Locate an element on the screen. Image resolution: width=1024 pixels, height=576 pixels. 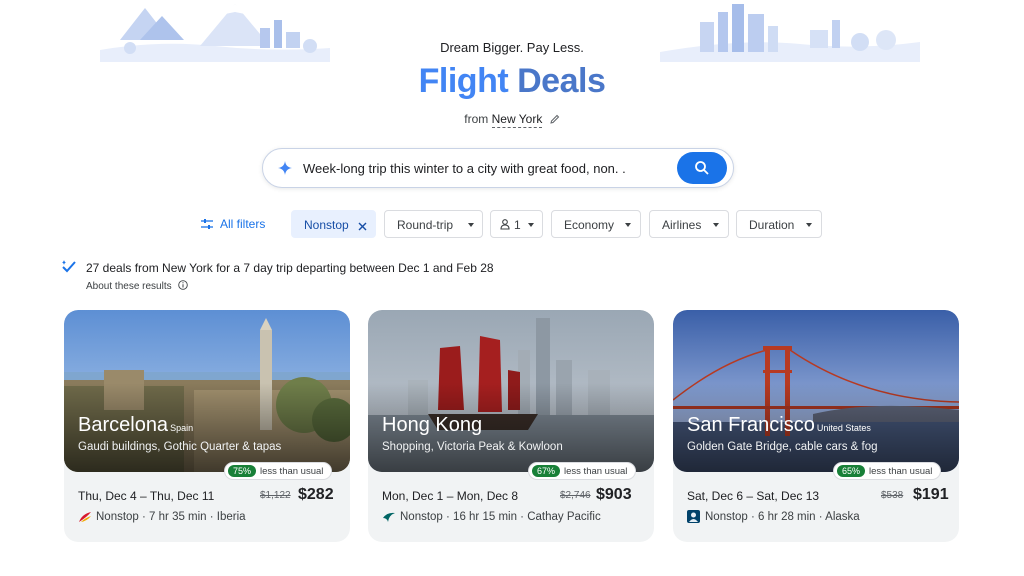
deal-price: $903 is located at coordinates (614, 494).